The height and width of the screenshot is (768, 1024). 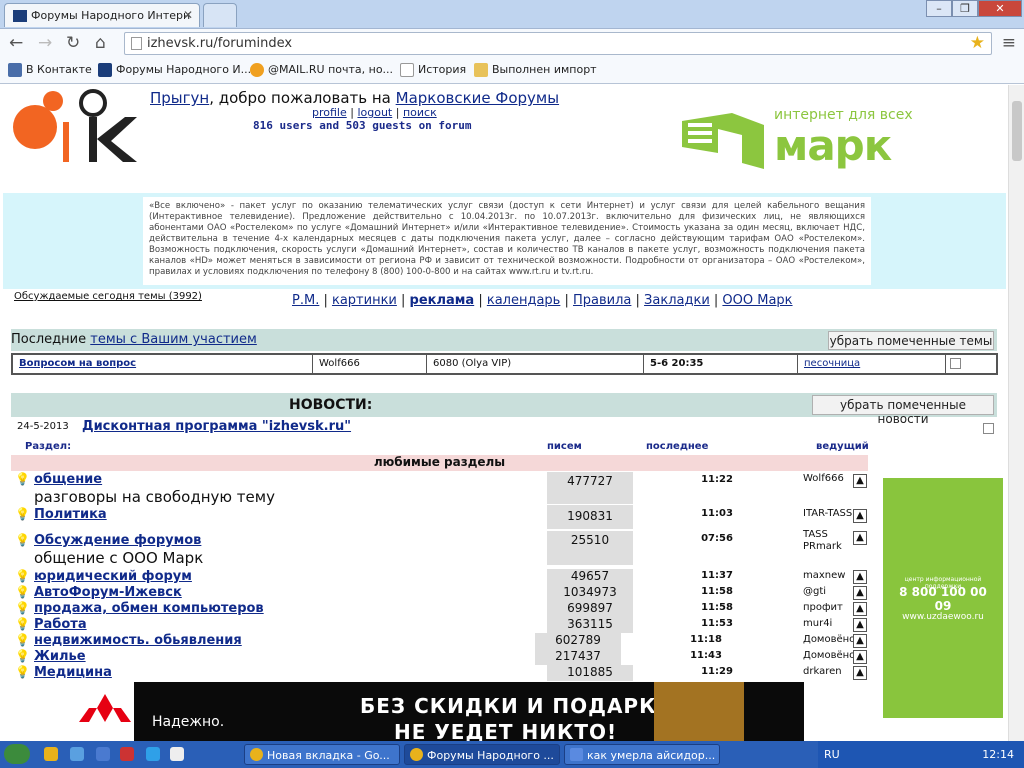 What do you see at coordinates (163, 364) in the screenshot?
I see `topic-link: Вопросом на вопрос` at bounding box center [163, 364].